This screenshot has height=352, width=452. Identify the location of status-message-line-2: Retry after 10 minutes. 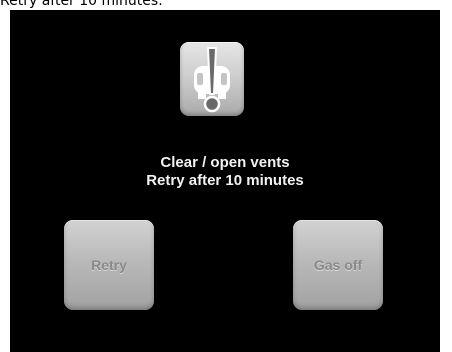
(225, 180).